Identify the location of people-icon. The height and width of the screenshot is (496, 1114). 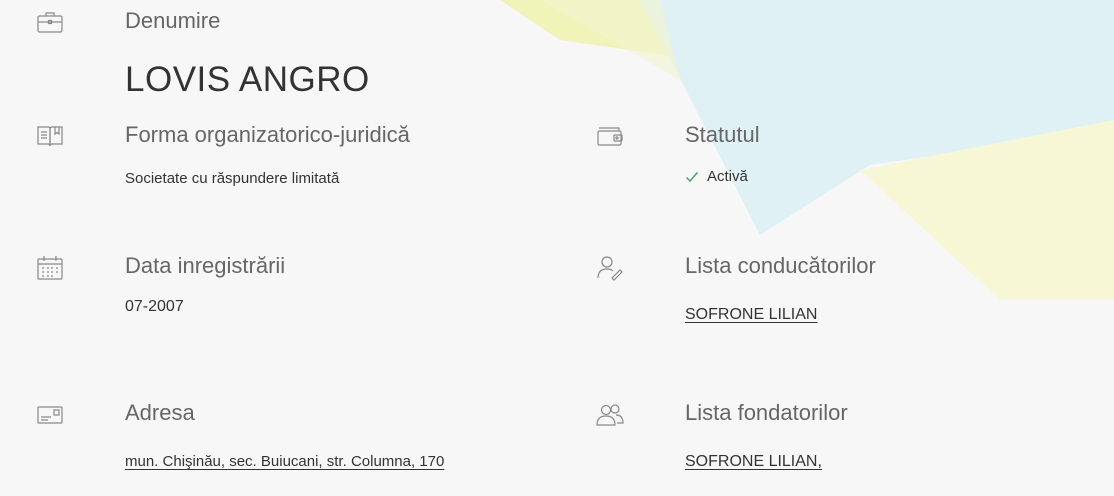
(610, 415).